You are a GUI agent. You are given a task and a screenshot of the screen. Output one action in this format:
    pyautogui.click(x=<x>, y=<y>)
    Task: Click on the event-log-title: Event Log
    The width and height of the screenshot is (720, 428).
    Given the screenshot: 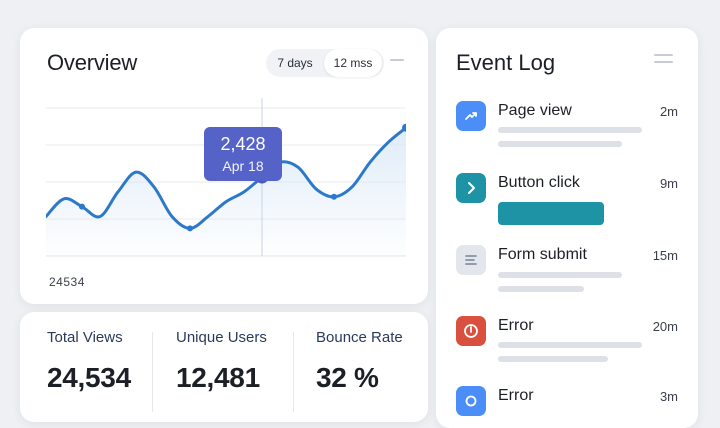 What is the action you would take?
    pyautogui.click(x=506, y=62)
    